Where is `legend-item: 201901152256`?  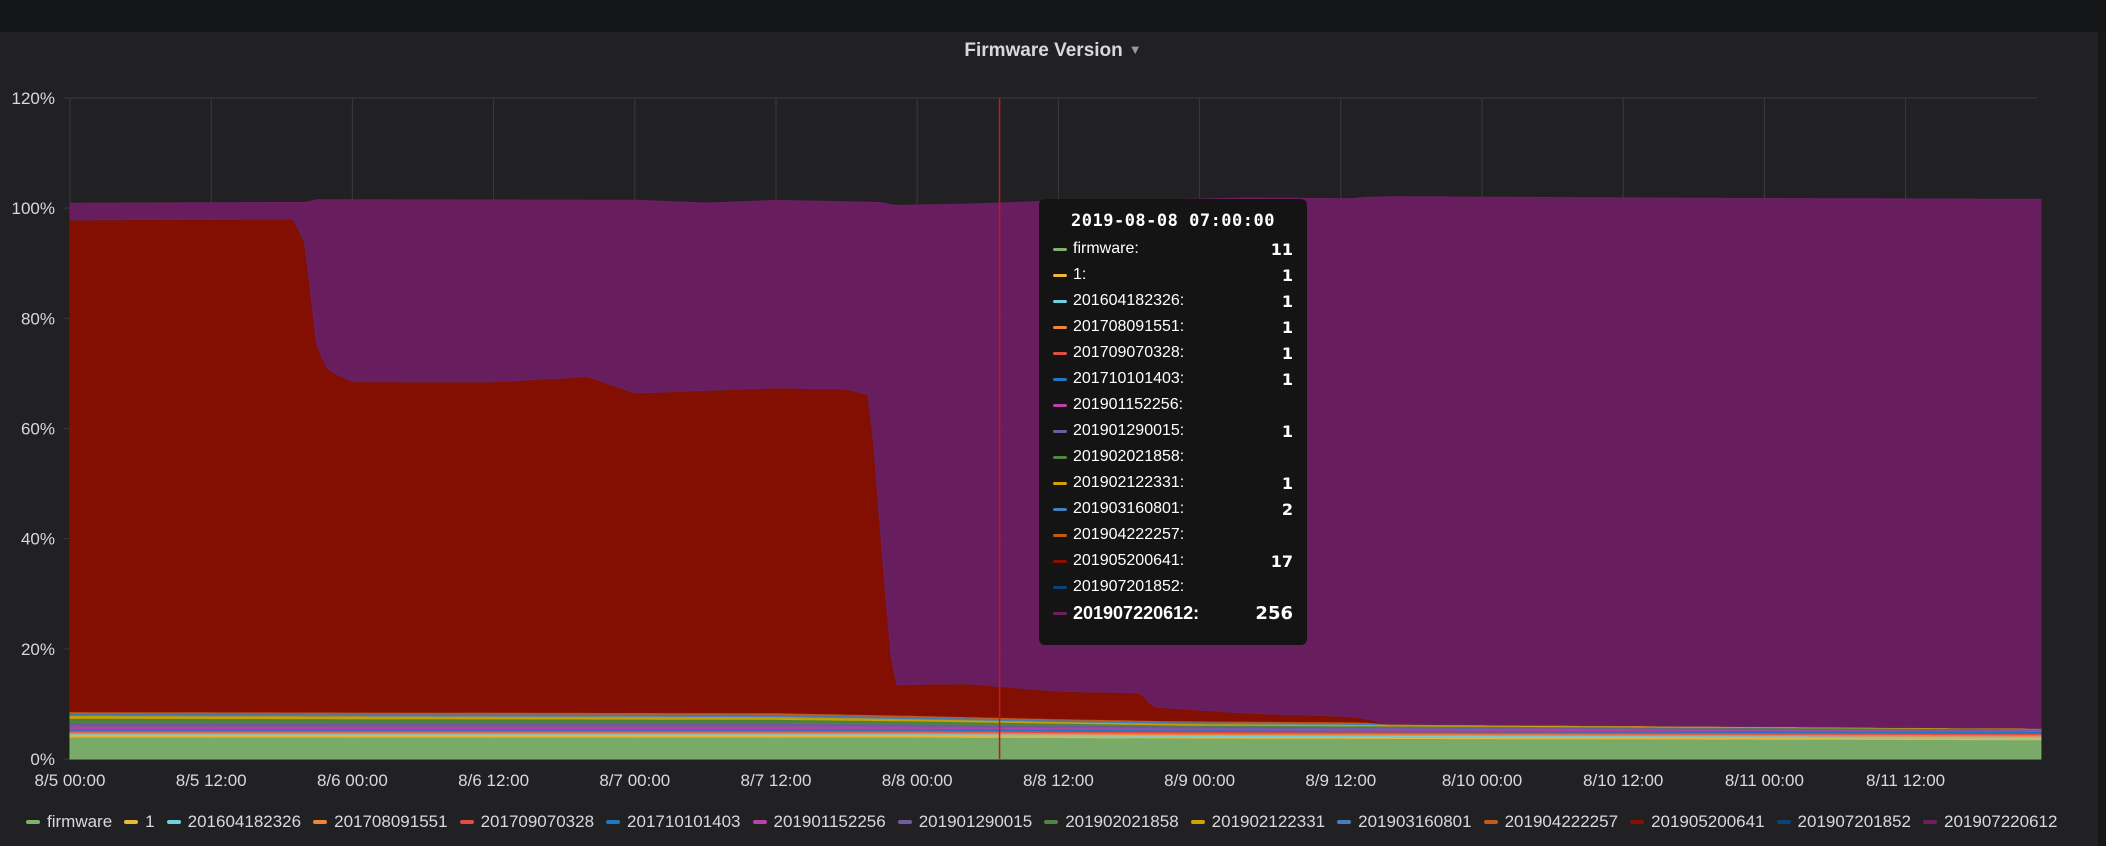 legend-item: 201901152256 is located at coordinates (819, 822).